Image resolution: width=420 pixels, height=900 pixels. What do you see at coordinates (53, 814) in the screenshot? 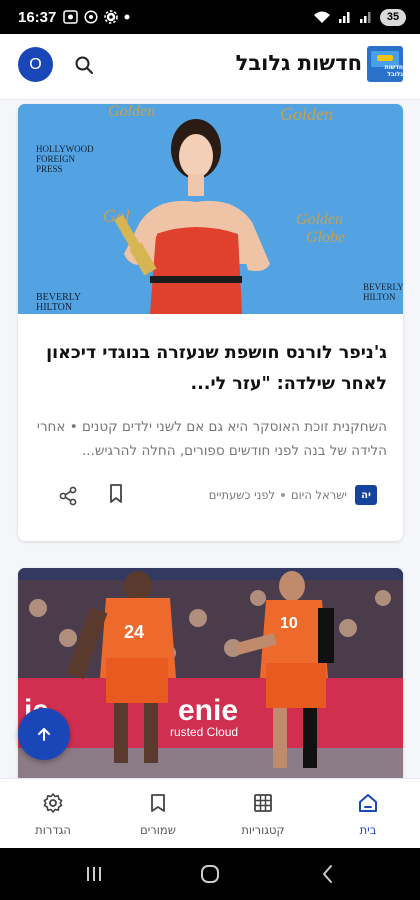
I see `nav-settings: הגדרות` at bounding box center [53, 814].